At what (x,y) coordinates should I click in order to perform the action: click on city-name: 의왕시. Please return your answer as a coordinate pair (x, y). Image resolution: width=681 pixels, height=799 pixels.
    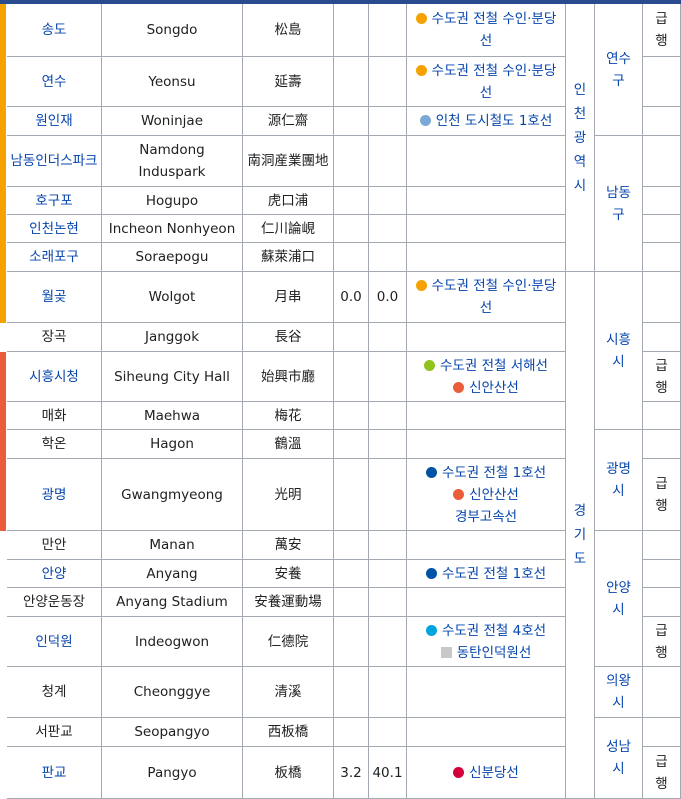
    Looking at the image, I should click on (619, 692).